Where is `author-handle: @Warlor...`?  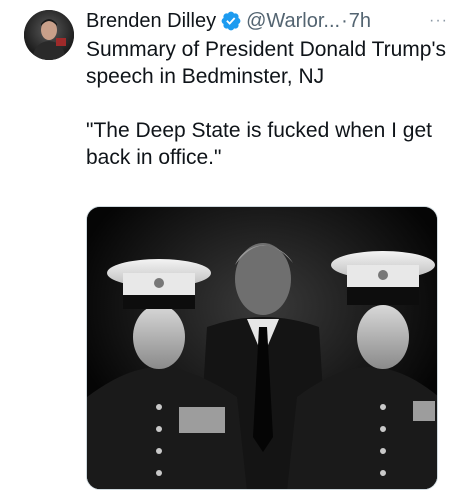 author-handle: @Warlor... is located at coordinates (293, 21).